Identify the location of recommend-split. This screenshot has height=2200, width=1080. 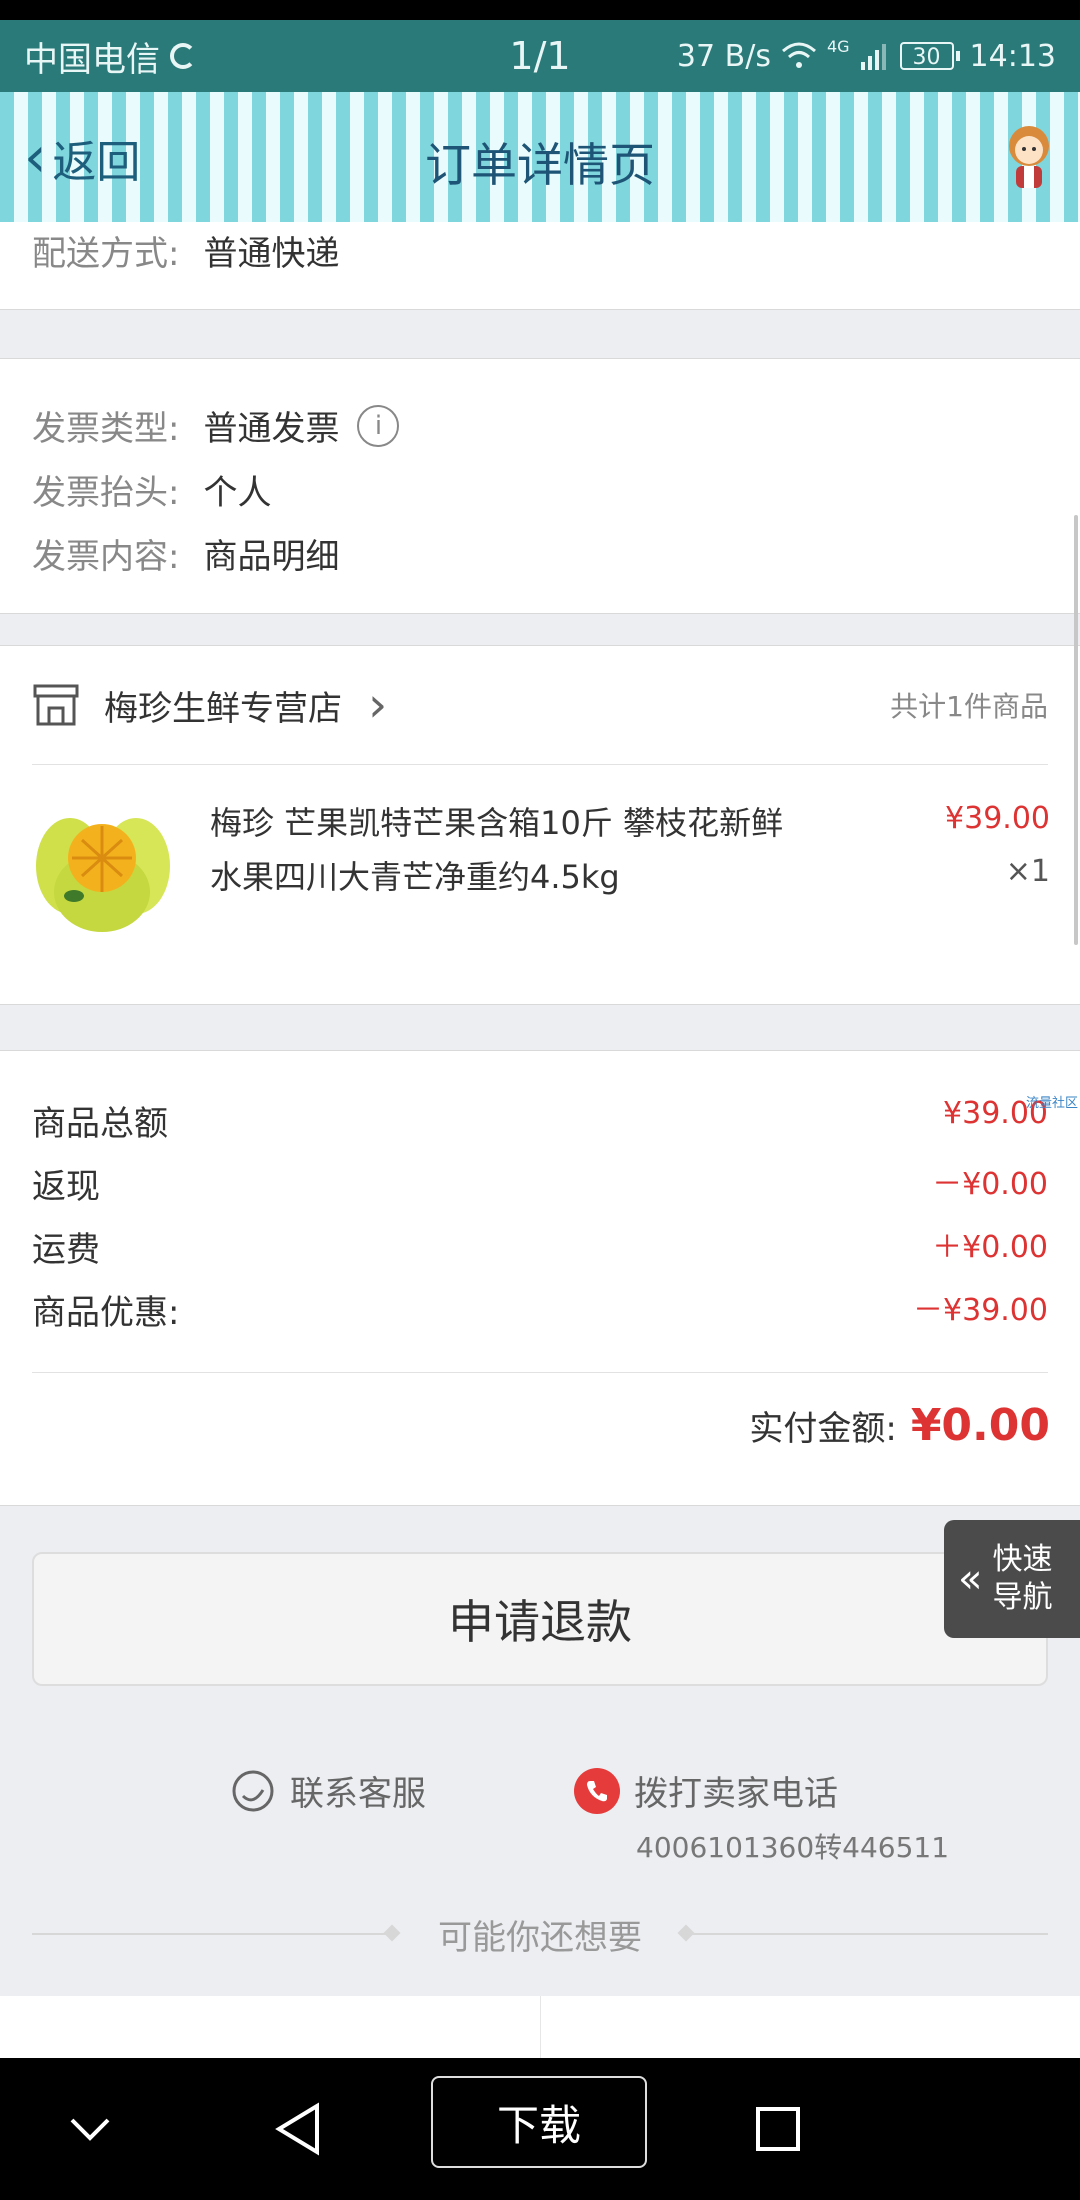
(540, 2027).